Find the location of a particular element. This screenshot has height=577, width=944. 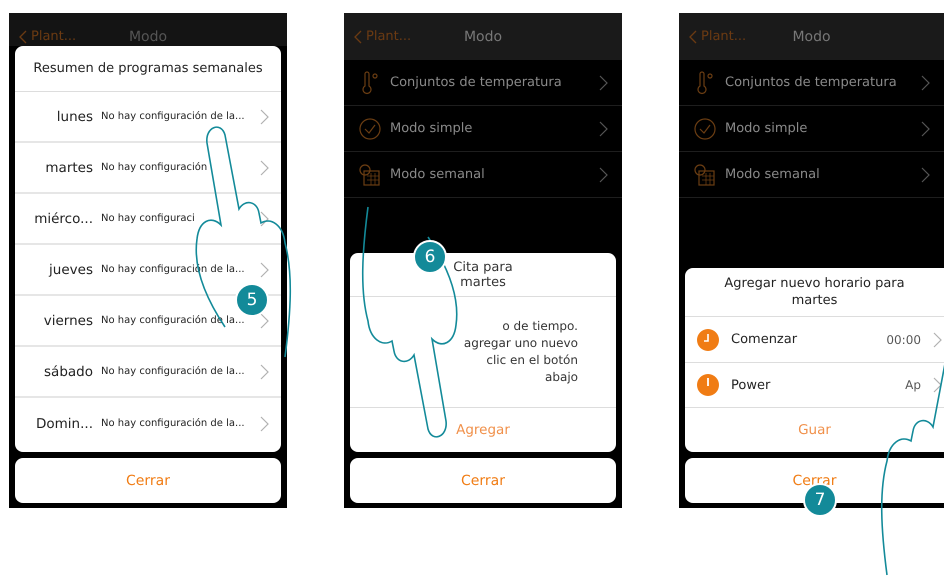

day-label: lunes is located at coordinates (75, 116).